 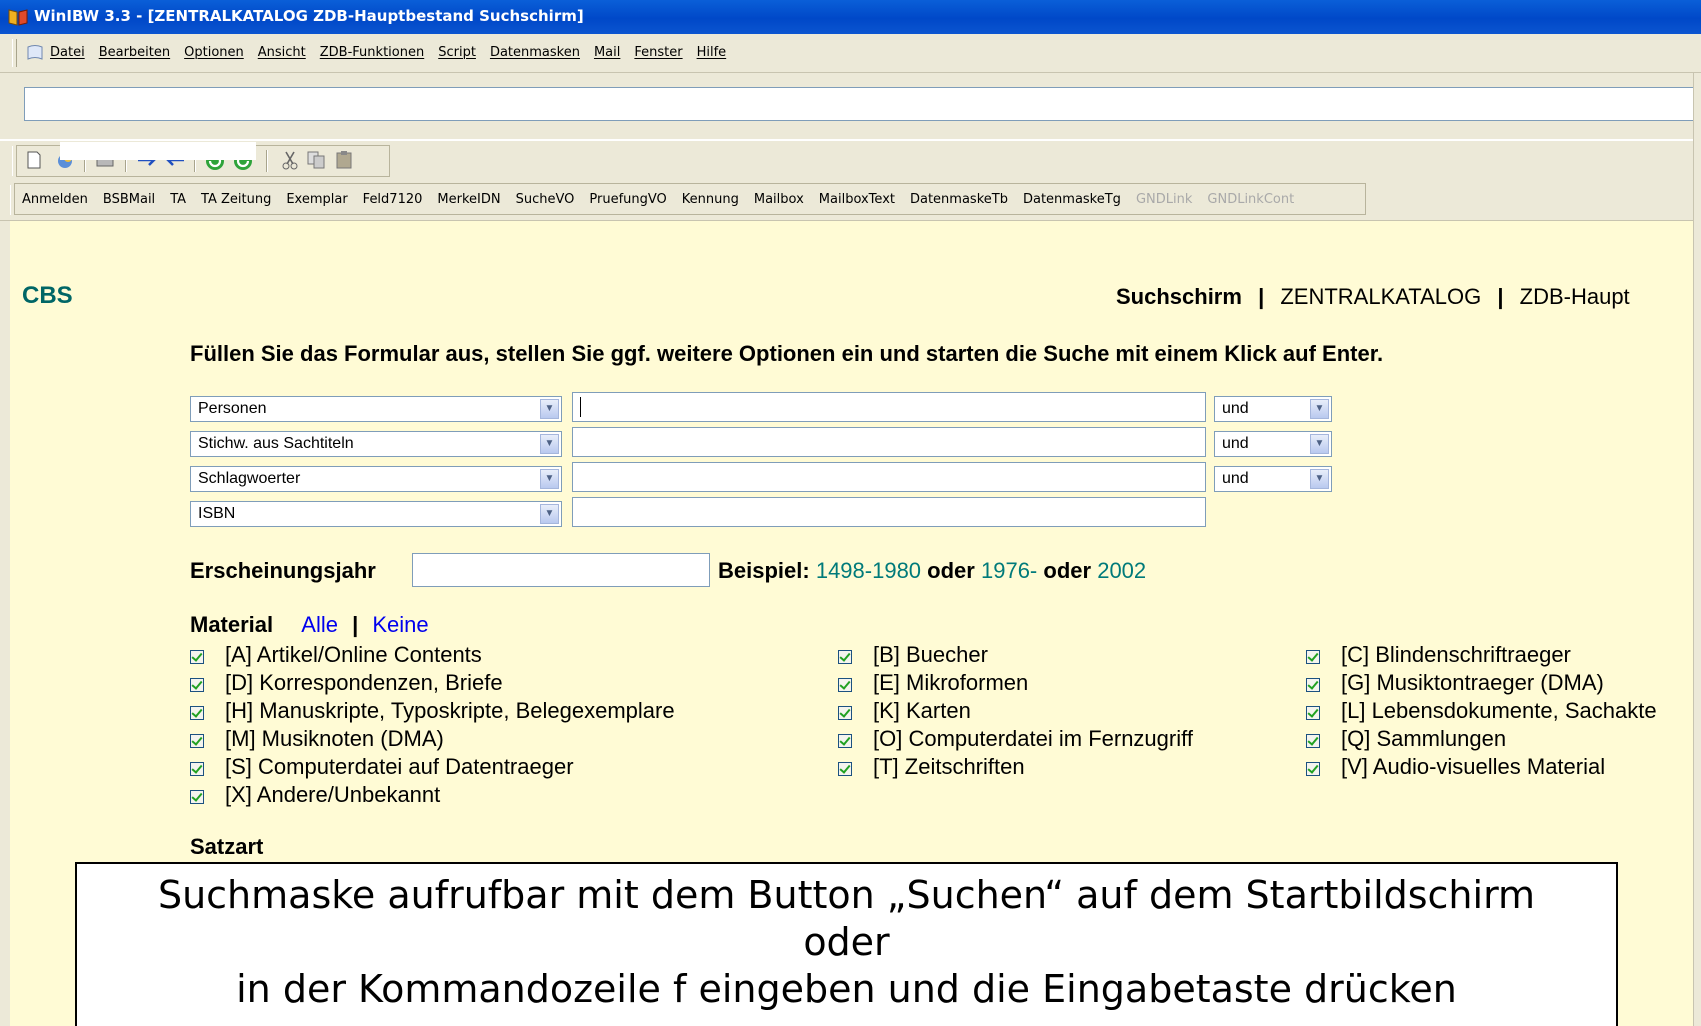 I want to click on search-field-select-1: Personen ▼, so click(x=376, y=409).